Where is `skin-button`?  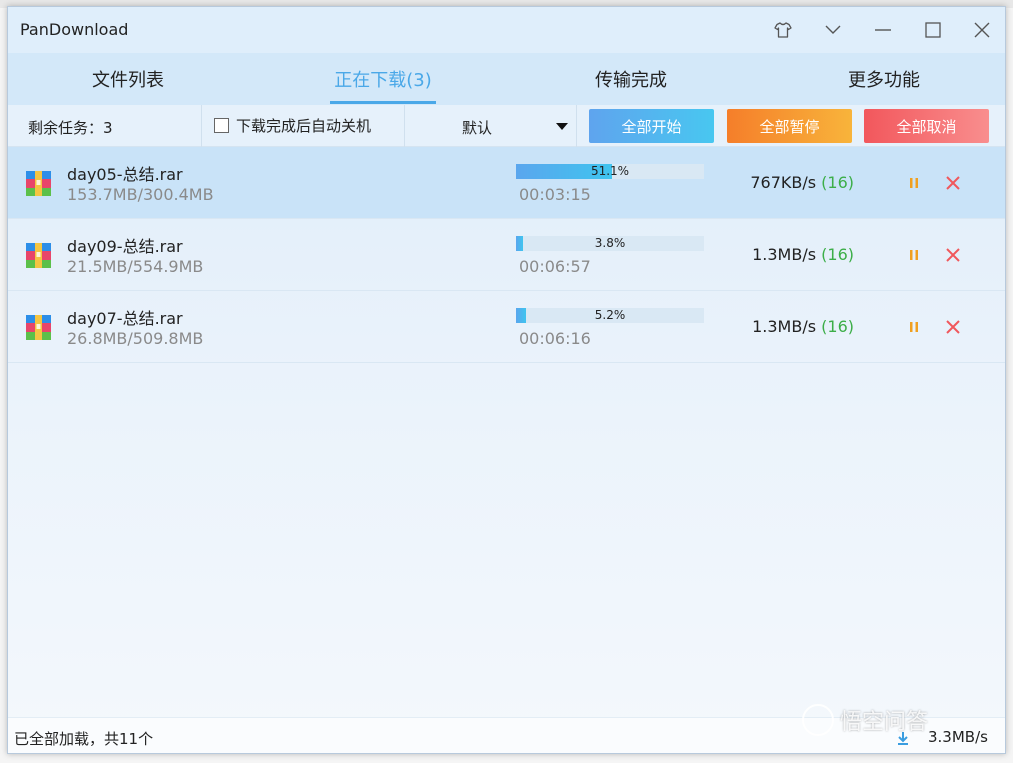 skin-button is located at coordinates (783, 30).